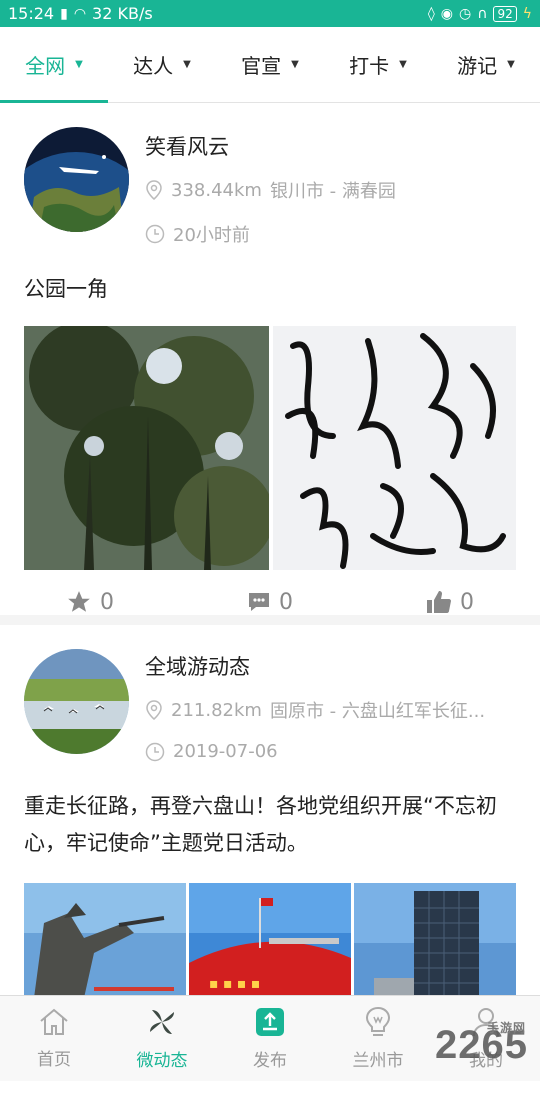 Image resolution: width=540 pixels, height=1105 pixels. I want to click on nav-label: 微动态, so click(162, 1061).